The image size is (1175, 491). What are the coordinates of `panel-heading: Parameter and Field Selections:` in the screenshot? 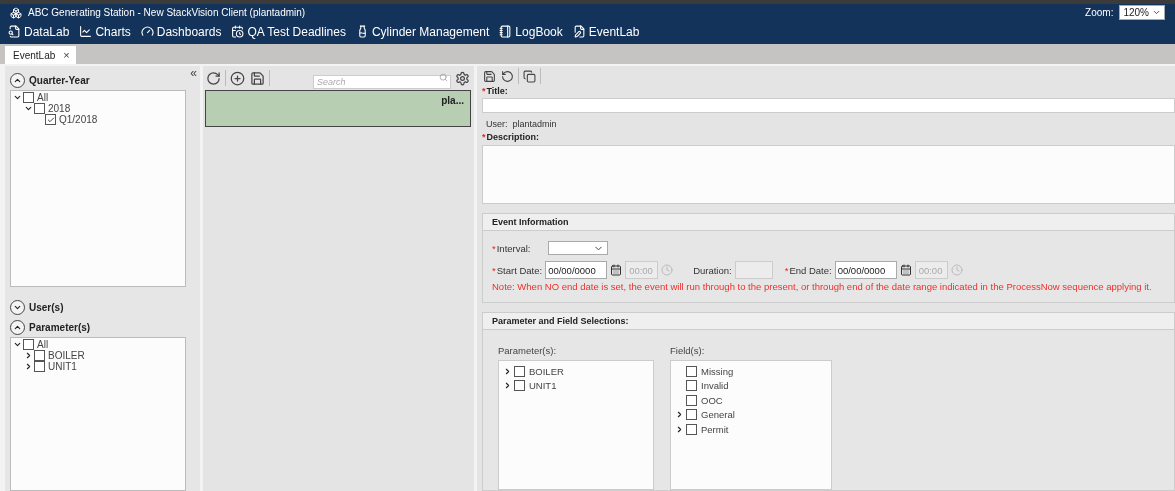 It's located at (828, 321).